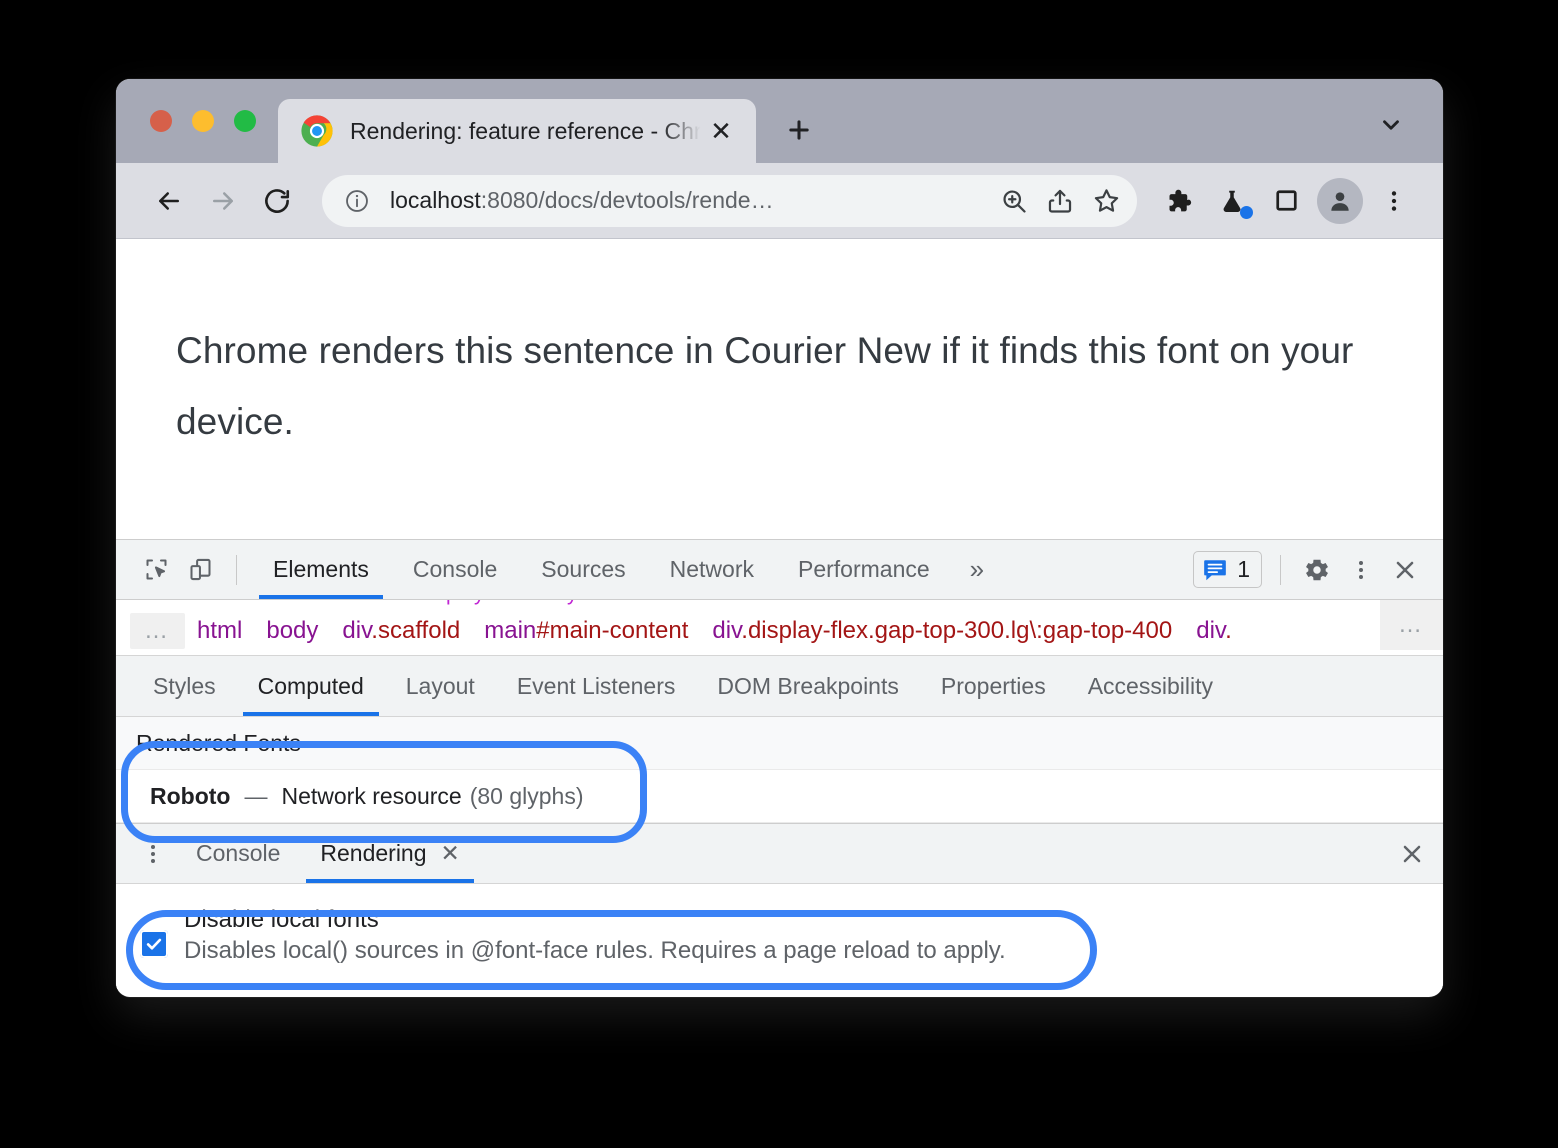  What do you see at coordinates (779, 853) in the screenshot?
I see `drawer-tab-bar: Console Rendering ✕` at bounding box center [779, 853].